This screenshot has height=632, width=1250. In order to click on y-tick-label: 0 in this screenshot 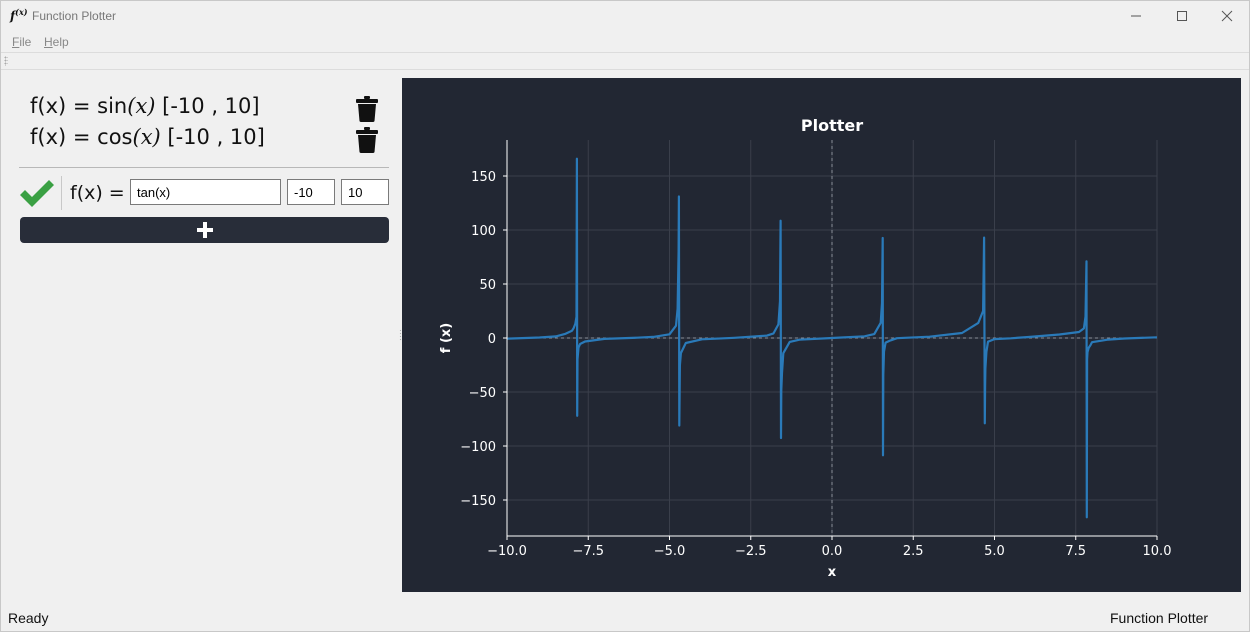, I will do `click(492, 339)`.